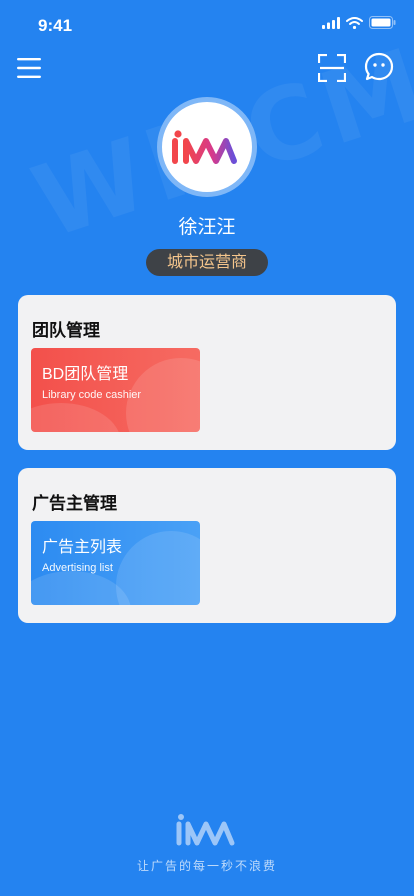 The width and height of the screenshot is (414, 896). I want to click on footer-slogan: 让广告的每一秒不浪费, so click(206, 866).